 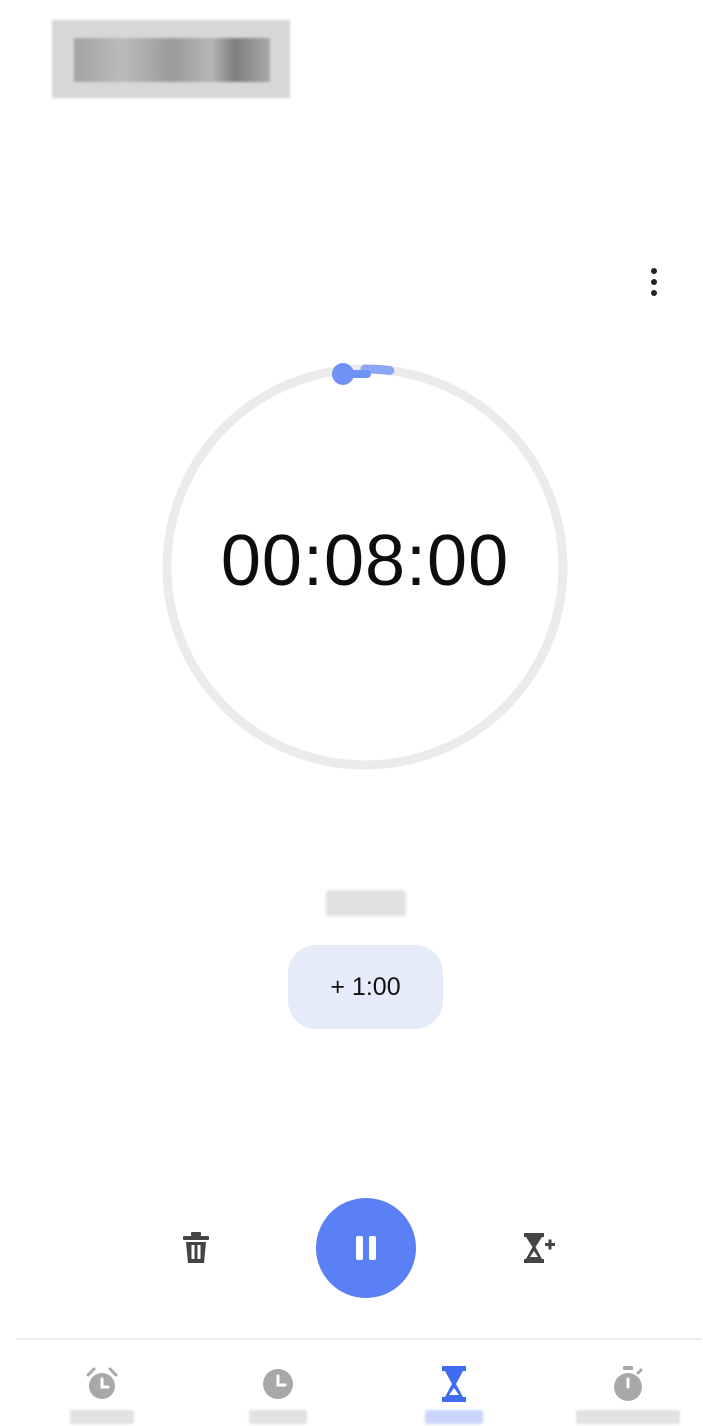 What do you see at coordinates (628, 1383) in the screenshot?
I see `stopwatch-icon` at bounding box center [628, 1383].